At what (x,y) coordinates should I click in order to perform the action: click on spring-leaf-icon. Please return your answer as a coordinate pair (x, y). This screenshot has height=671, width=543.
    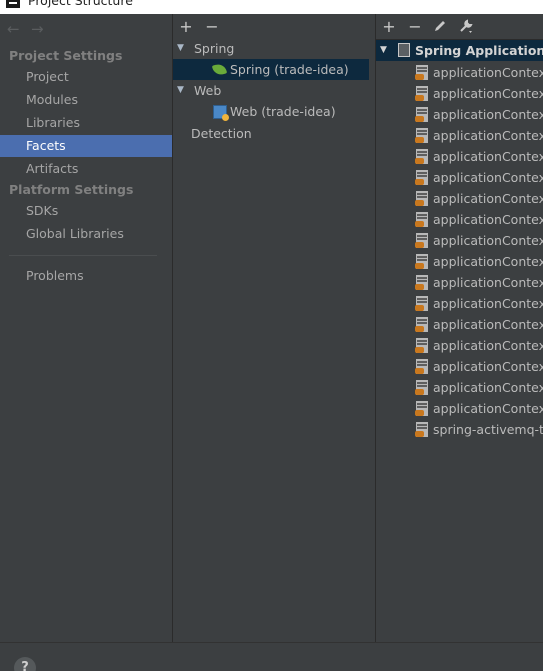
    Looking at the image, I should click on (219, 69).